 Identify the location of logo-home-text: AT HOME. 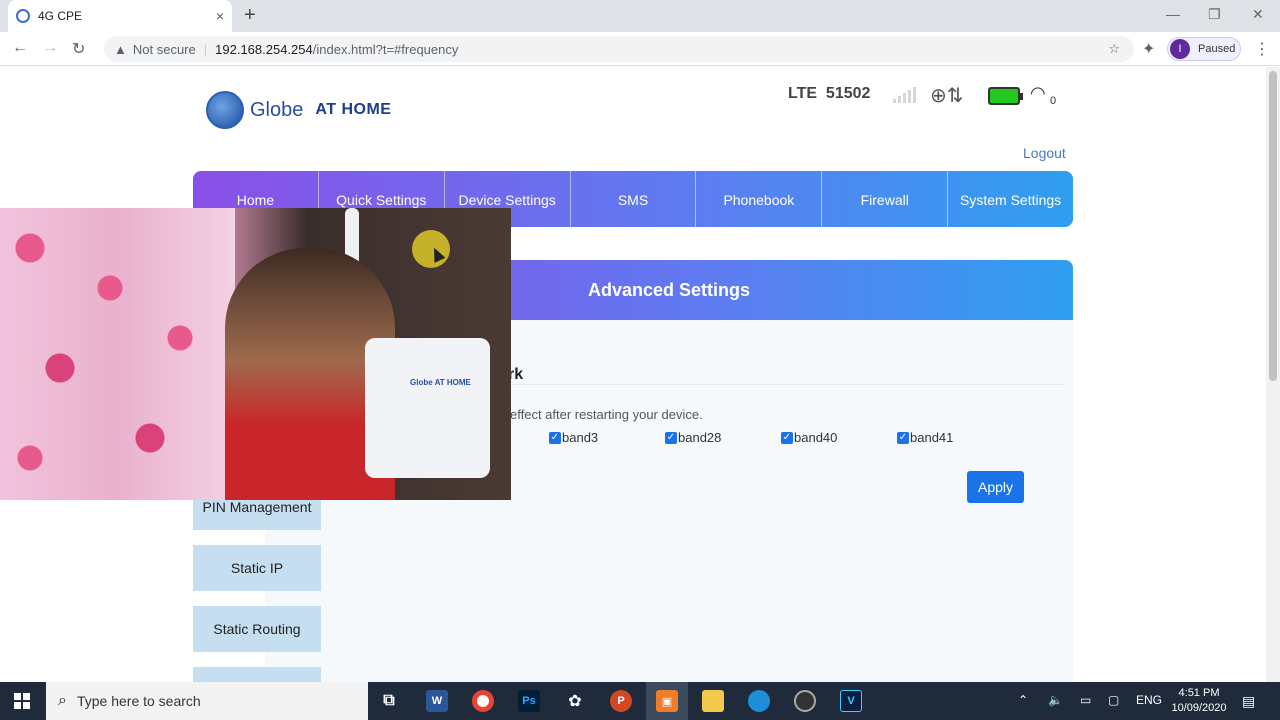
(353, 109).